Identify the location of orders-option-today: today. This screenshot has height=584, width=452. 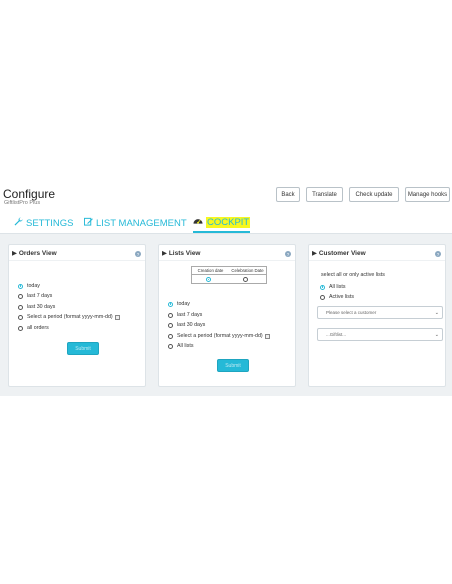
(29, 286).